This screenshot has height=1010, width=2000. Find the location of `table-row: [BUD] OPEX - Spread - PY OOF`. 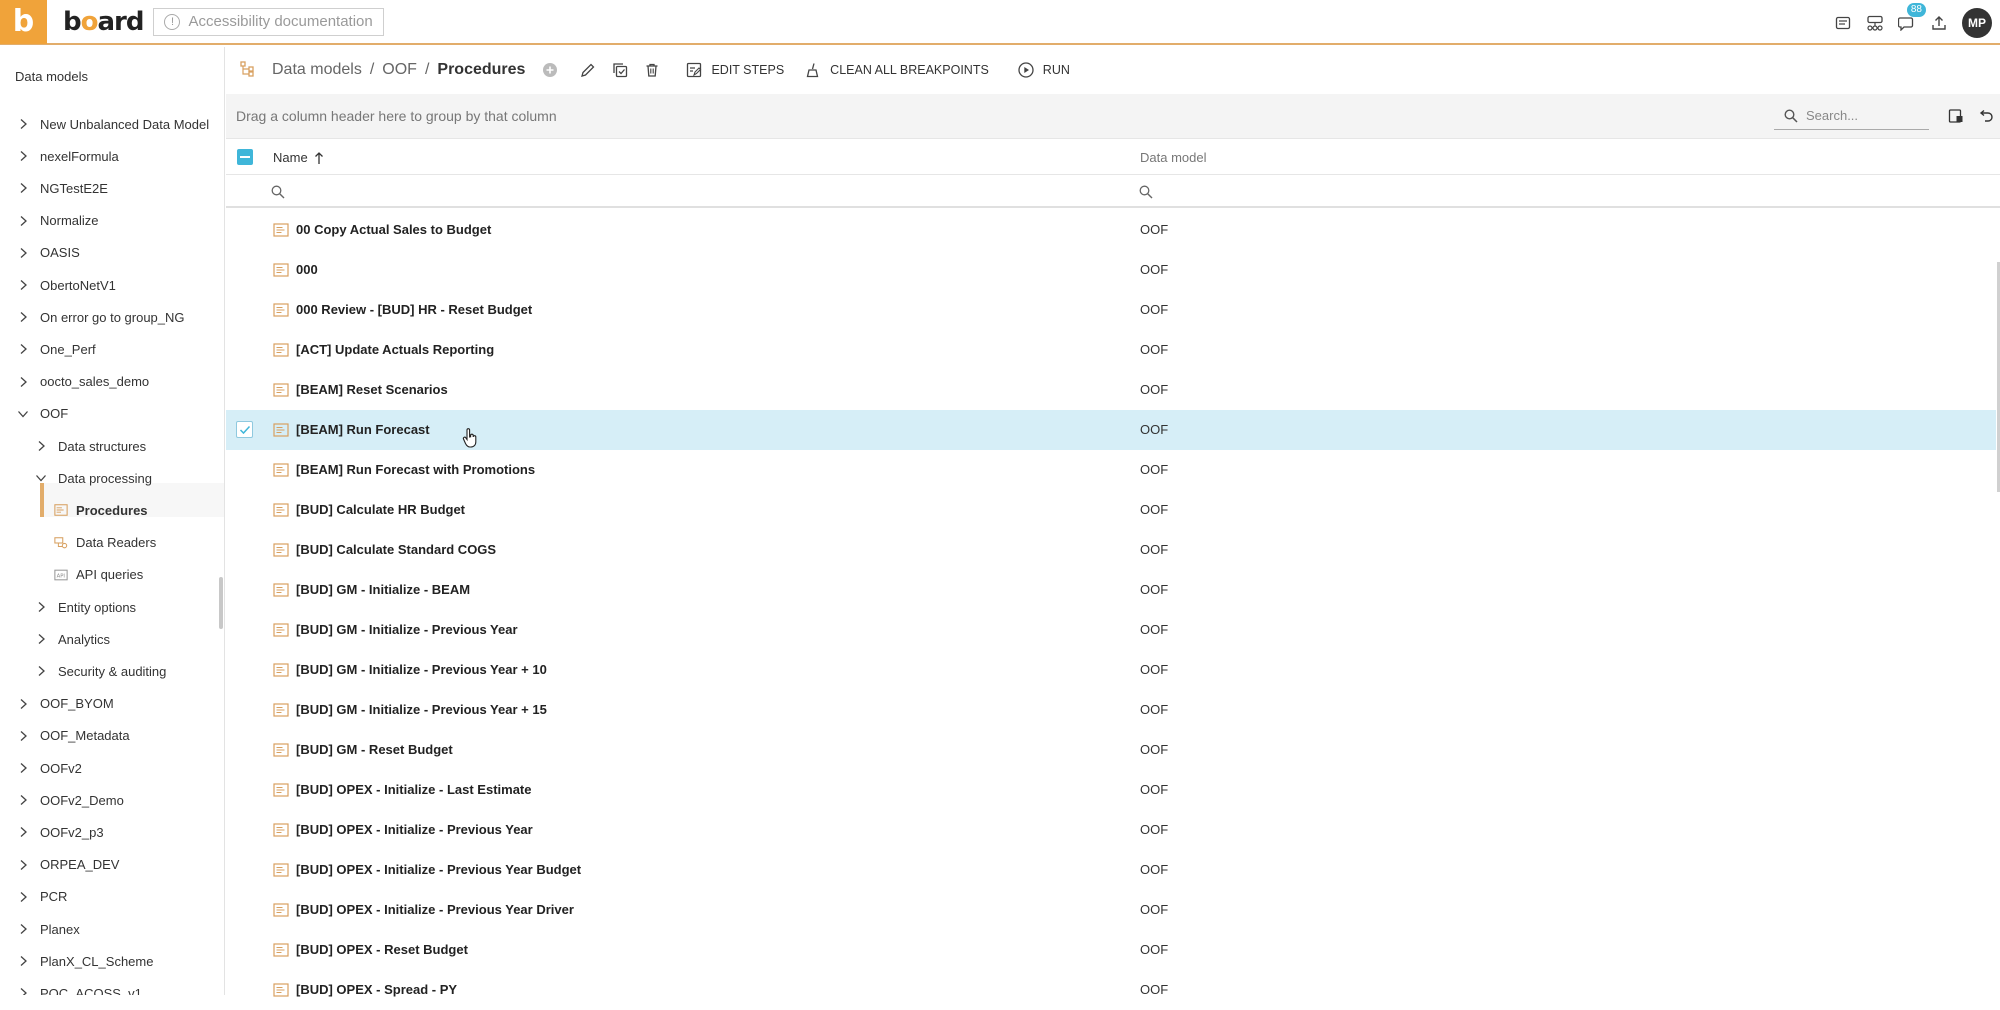

table-row: [BUD] OPEX - Spread - PY OOF is located at coordinates (1111, 990).